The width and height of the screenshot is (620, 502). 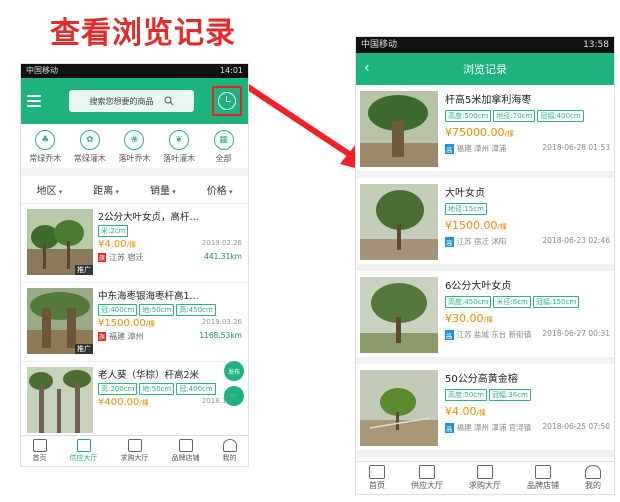 I want to click on location: 江苏 宿迁 沭阳, so click(x=481, y=241).